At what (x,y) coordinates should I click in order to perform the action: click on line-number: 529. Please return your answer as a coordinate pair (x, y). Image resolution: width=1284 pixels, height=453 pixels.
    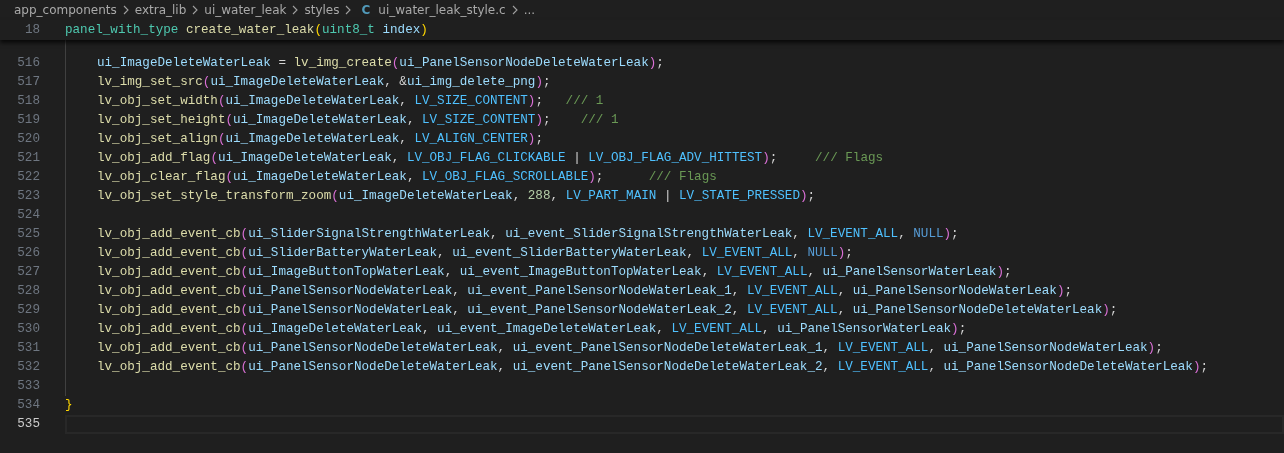
    Looking at the image, I should click on (28, 310).